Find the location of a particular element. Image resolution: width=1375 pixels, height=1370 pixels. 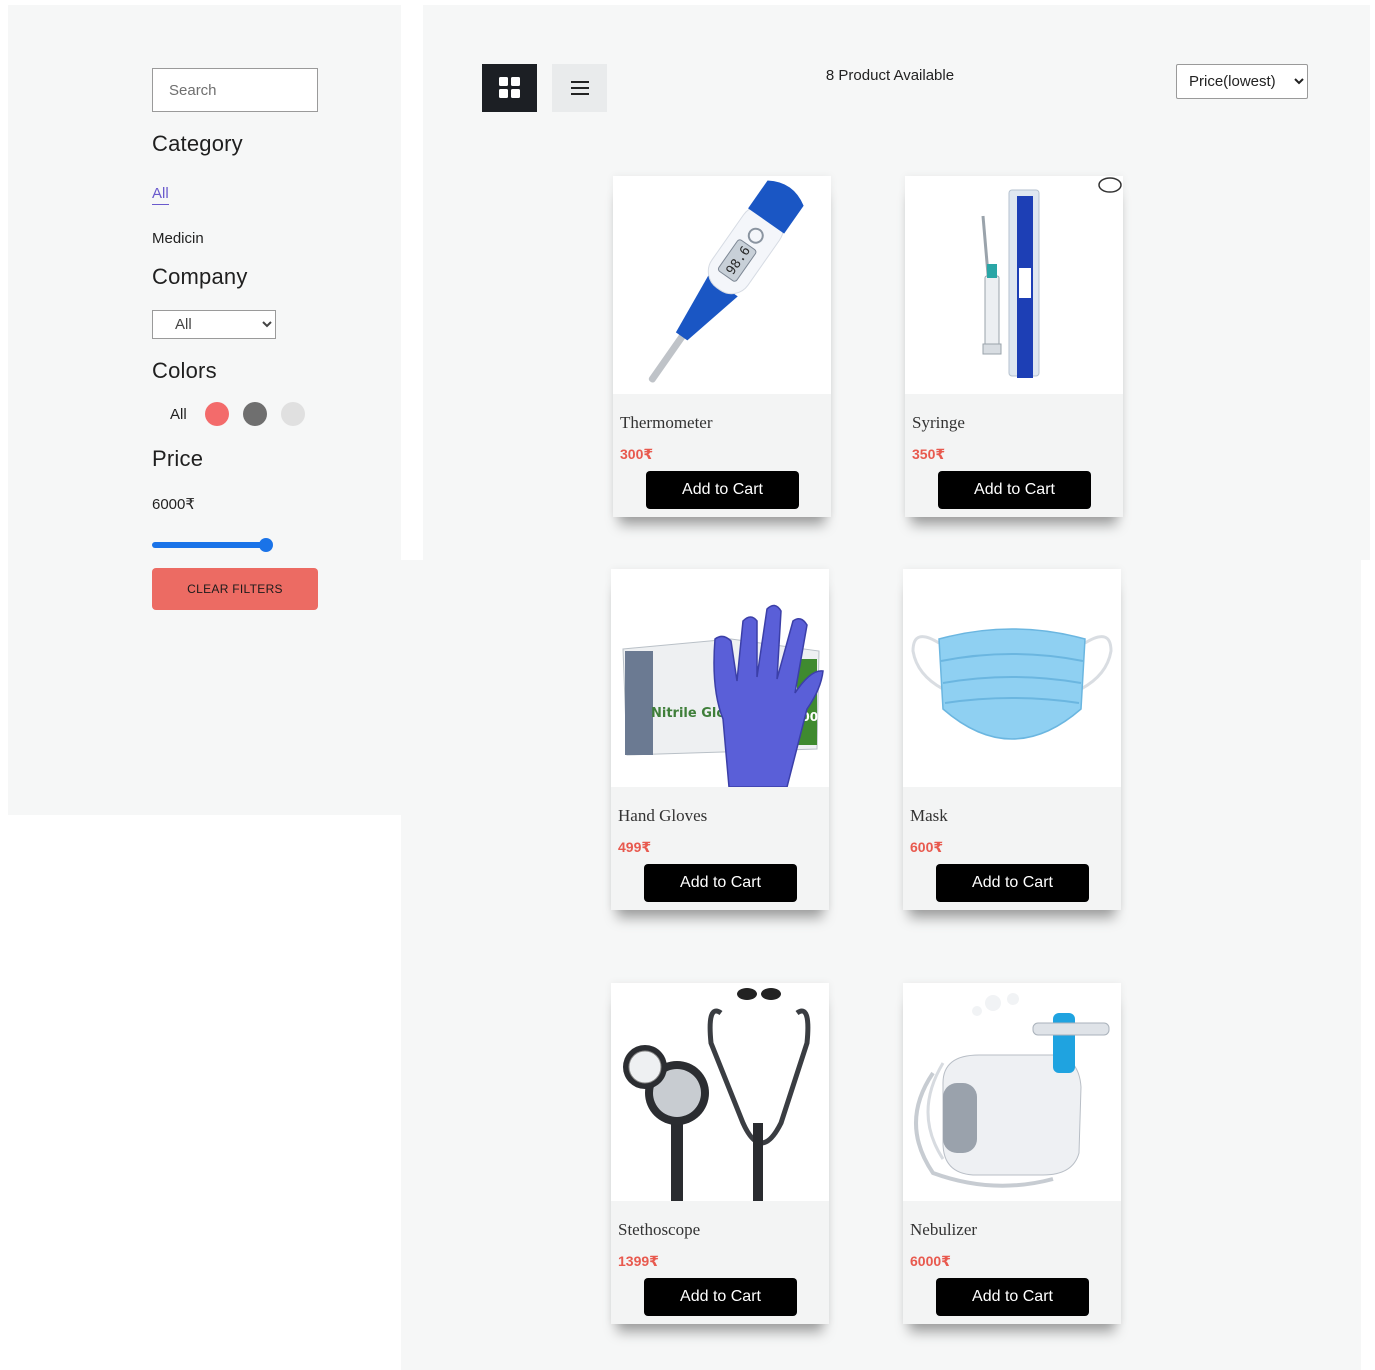

product-card: Mask 600₹ Add to Cart is located at coordinates (1012, 739).